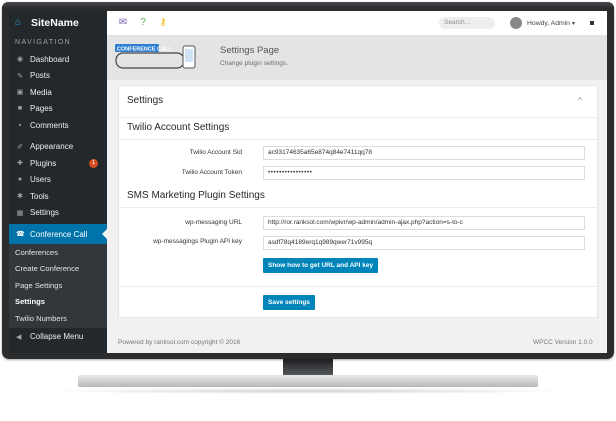 The width and height of the screenshot is (616, 421). What do you see at coordinates (211, 172) in the screenshot?
I see `twilio-token-label: Twilio Account Token` at bounding box center [211, 172].